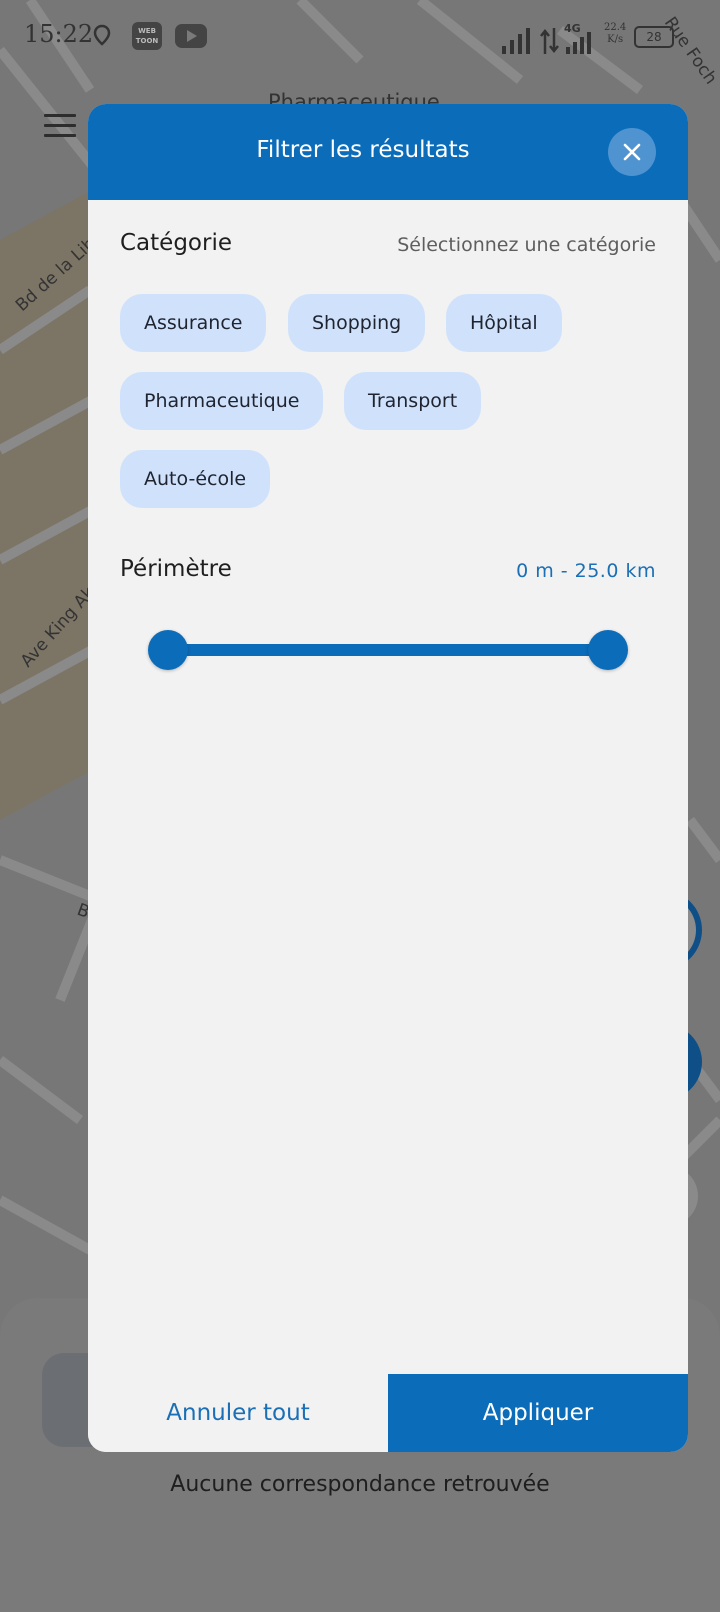 The height and width of the screenshot is (1612, 720). I want to click on dialog-footer: Annuler tout Appliquer, so click(388, 1413).